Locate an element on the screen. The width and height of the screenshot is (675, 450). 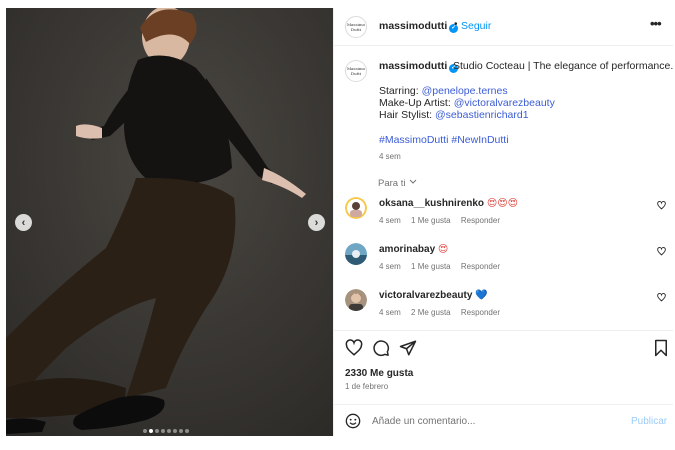
caption-starring: Starring: @penelope.ternes is located at coordinates (443, 91).